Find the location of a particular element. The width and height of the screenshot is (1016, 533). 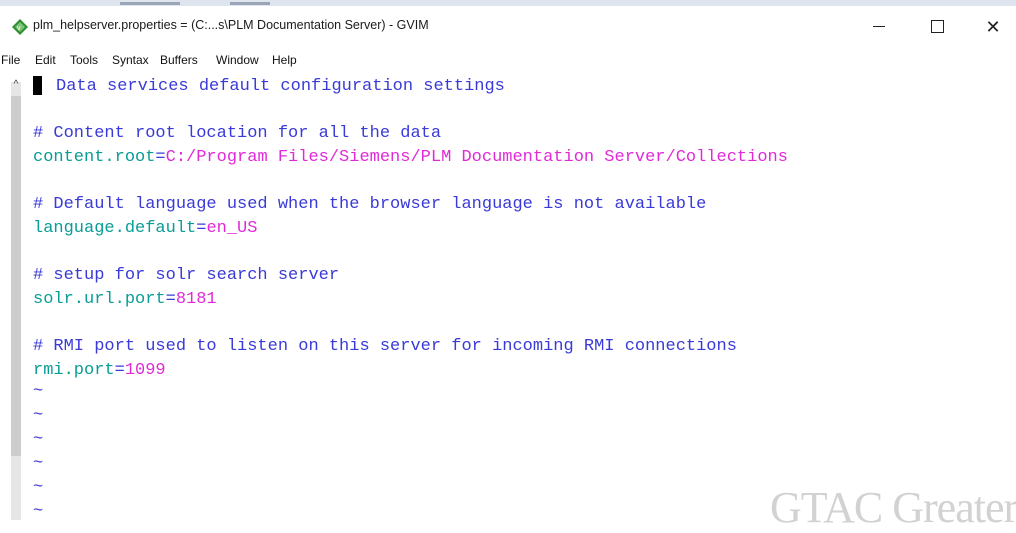

menu-edit: Edit is located at coordinates (45, 60).